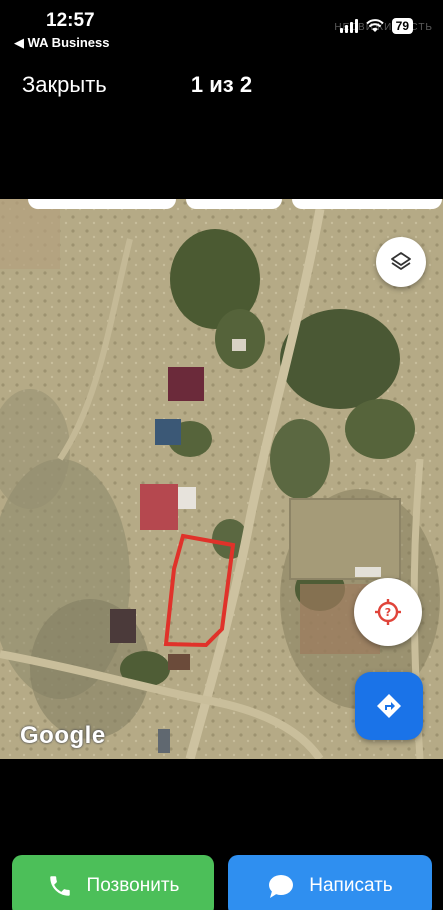 Image resolution: width=443 pixels, height=910 pixels. I want to click on my-location-button: ?, so click(388, 612).